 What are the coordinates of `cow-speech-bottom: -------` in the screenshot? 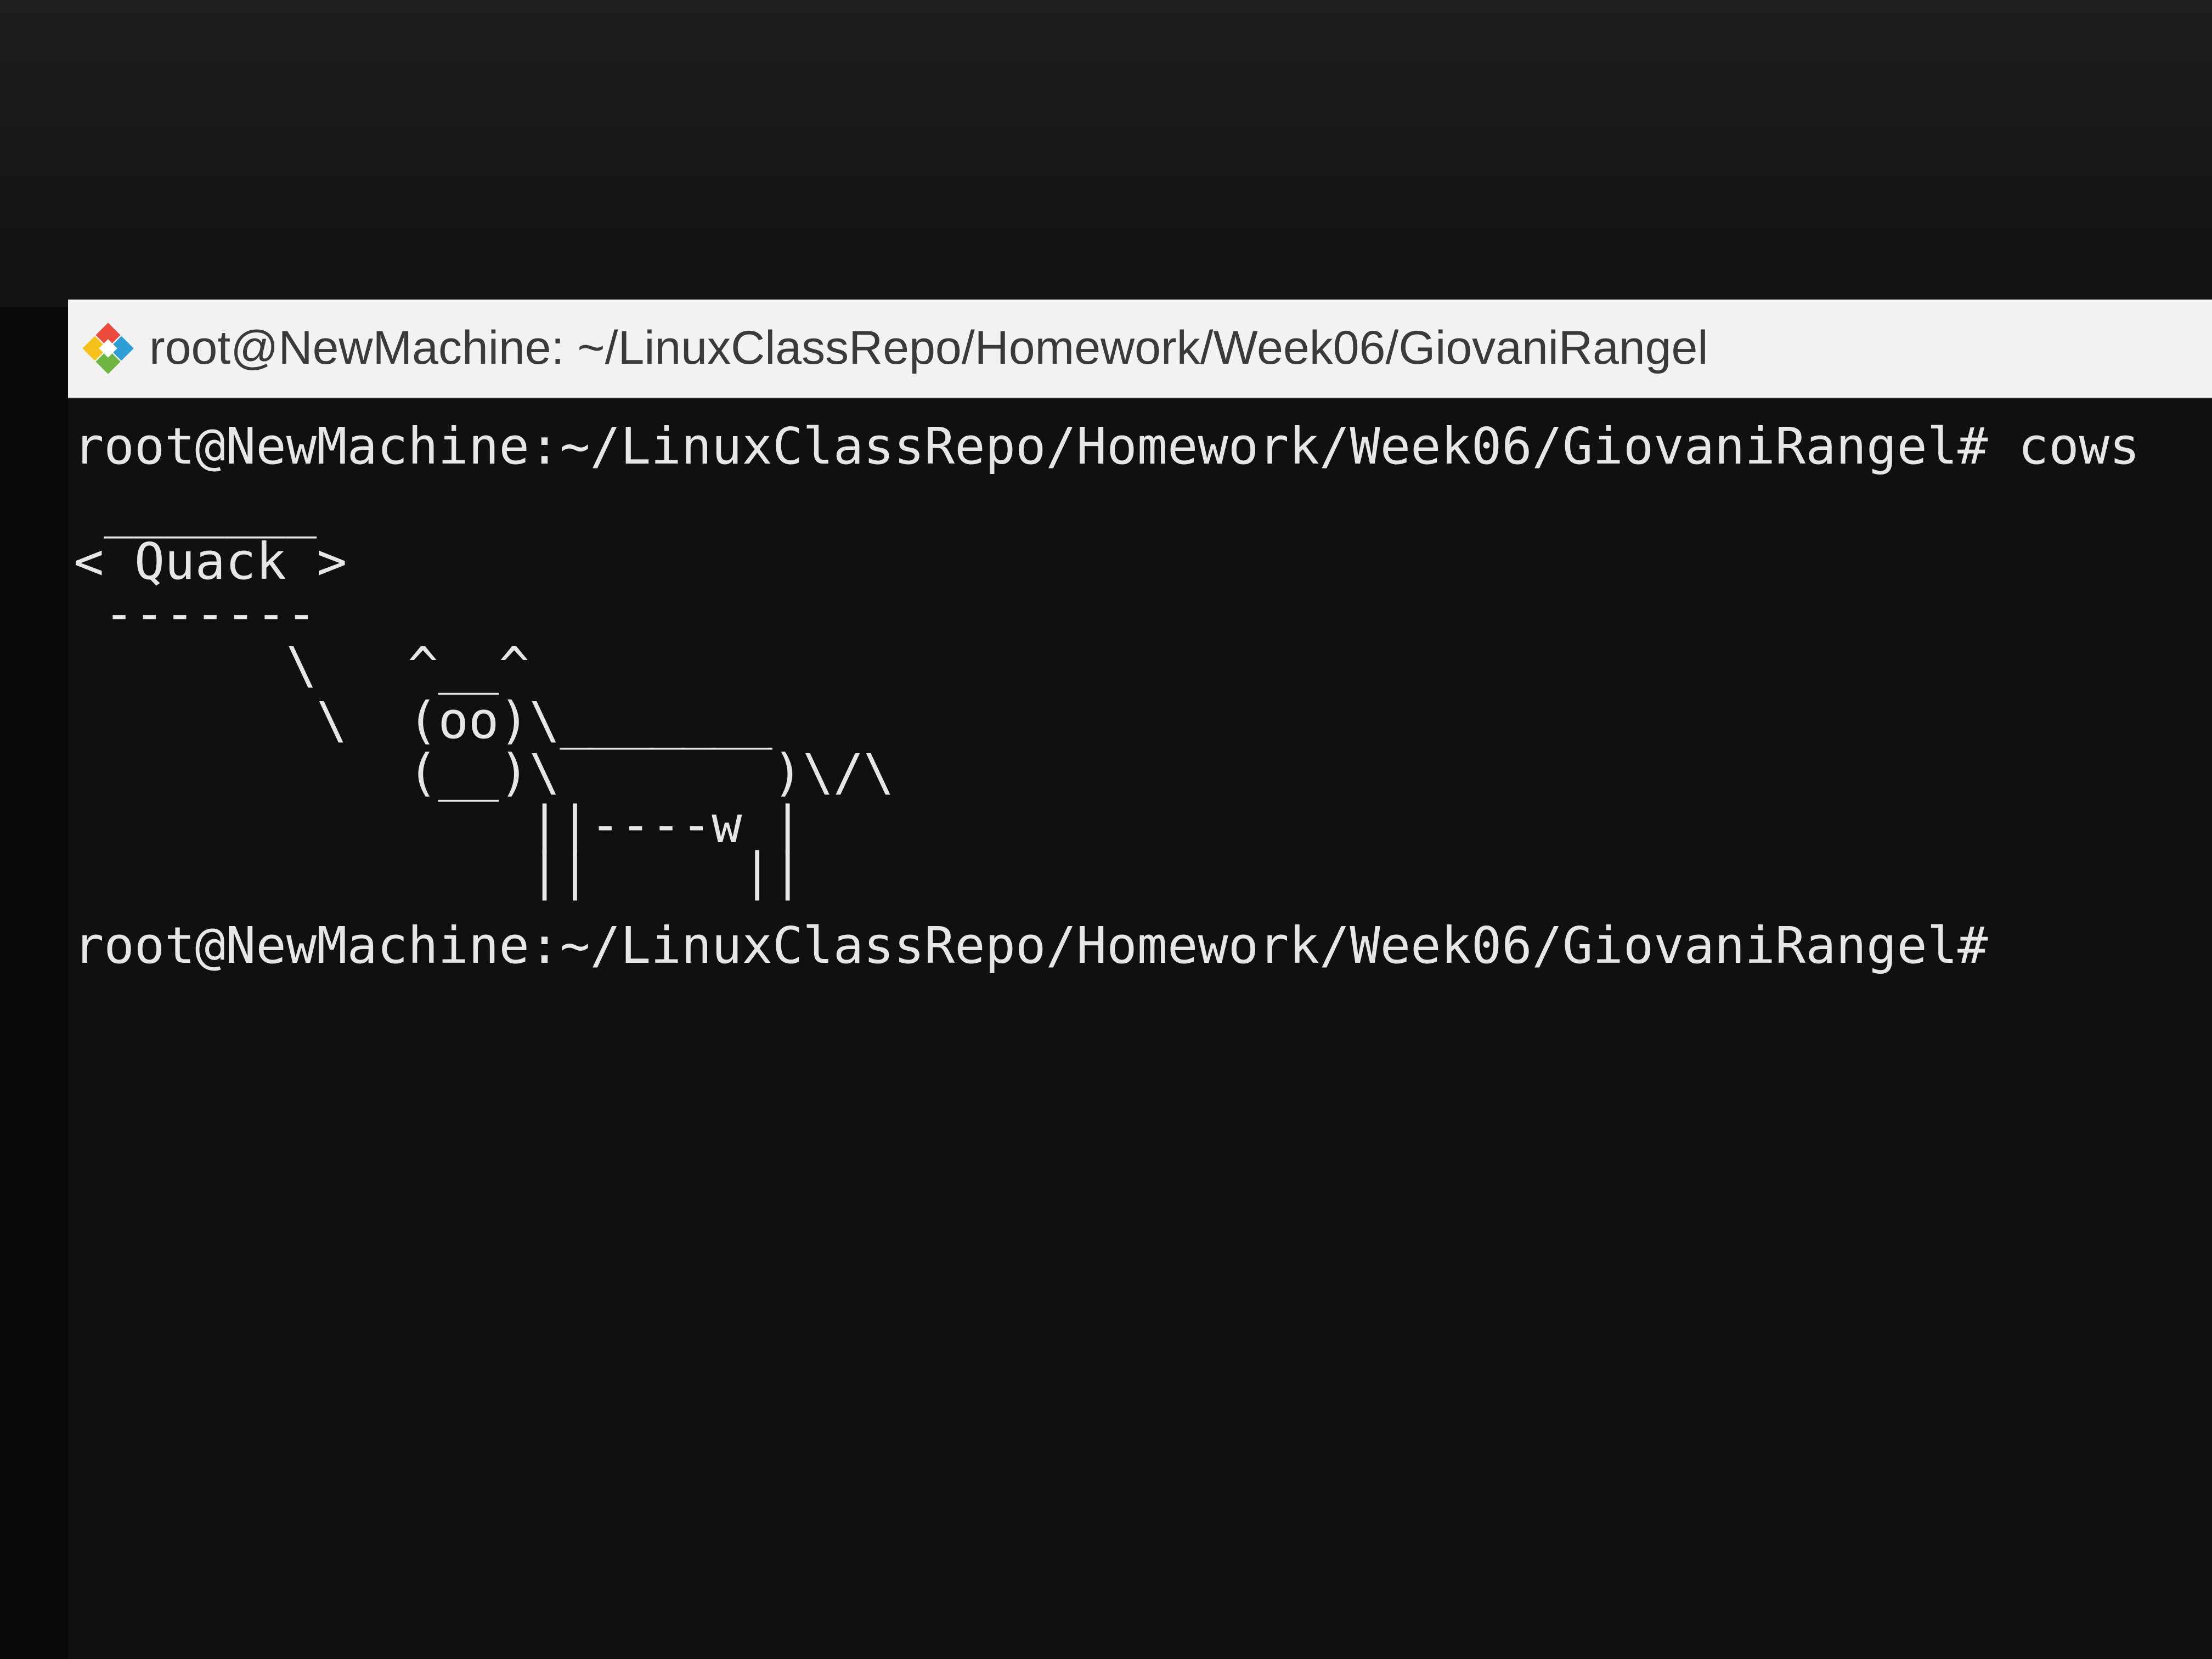 It's located at (195, 613).